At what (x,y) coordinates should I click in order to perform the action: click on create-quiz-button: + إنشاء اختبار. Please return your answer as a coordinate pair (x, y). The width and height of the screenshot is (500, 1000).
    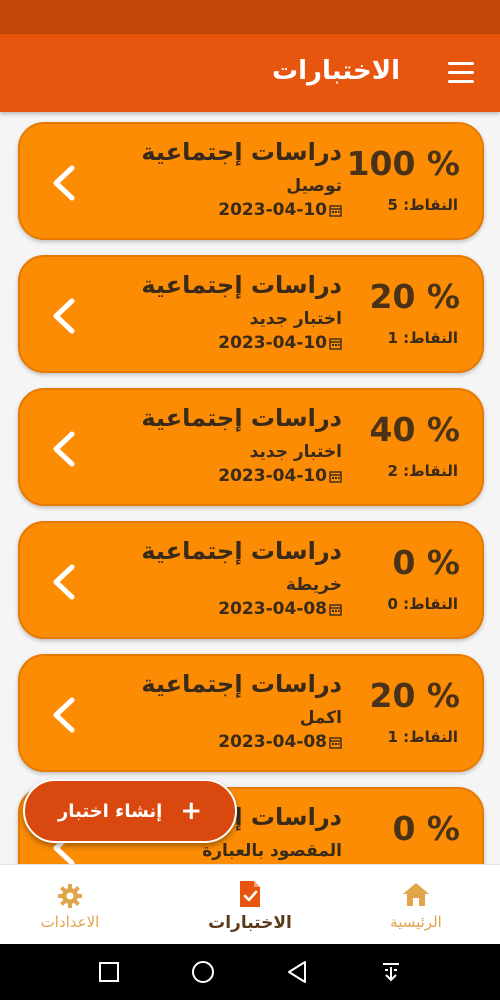
    Looking at the image, I should click on (130, 811).